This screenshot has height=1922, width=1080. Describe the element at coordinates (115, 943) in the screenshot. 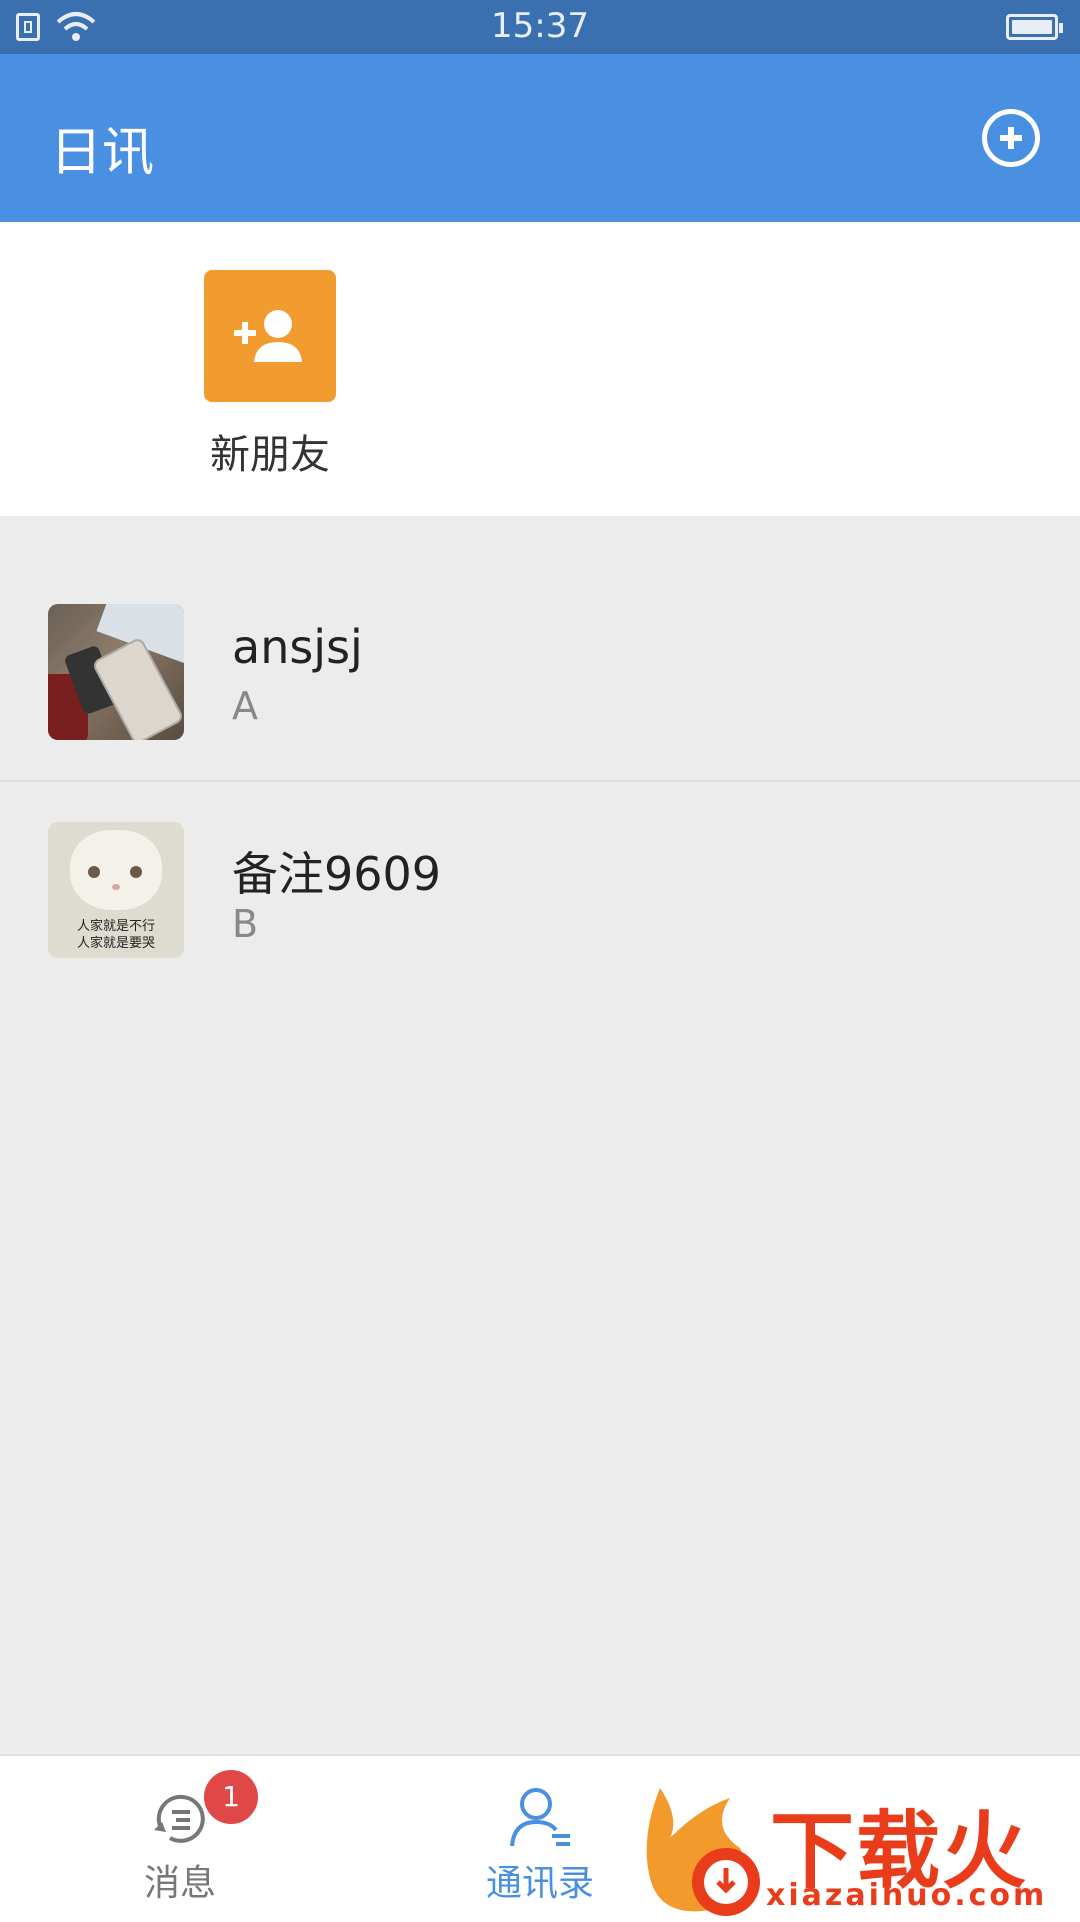

I see `avatar-caption-line: 人家就是要哭` at that location.